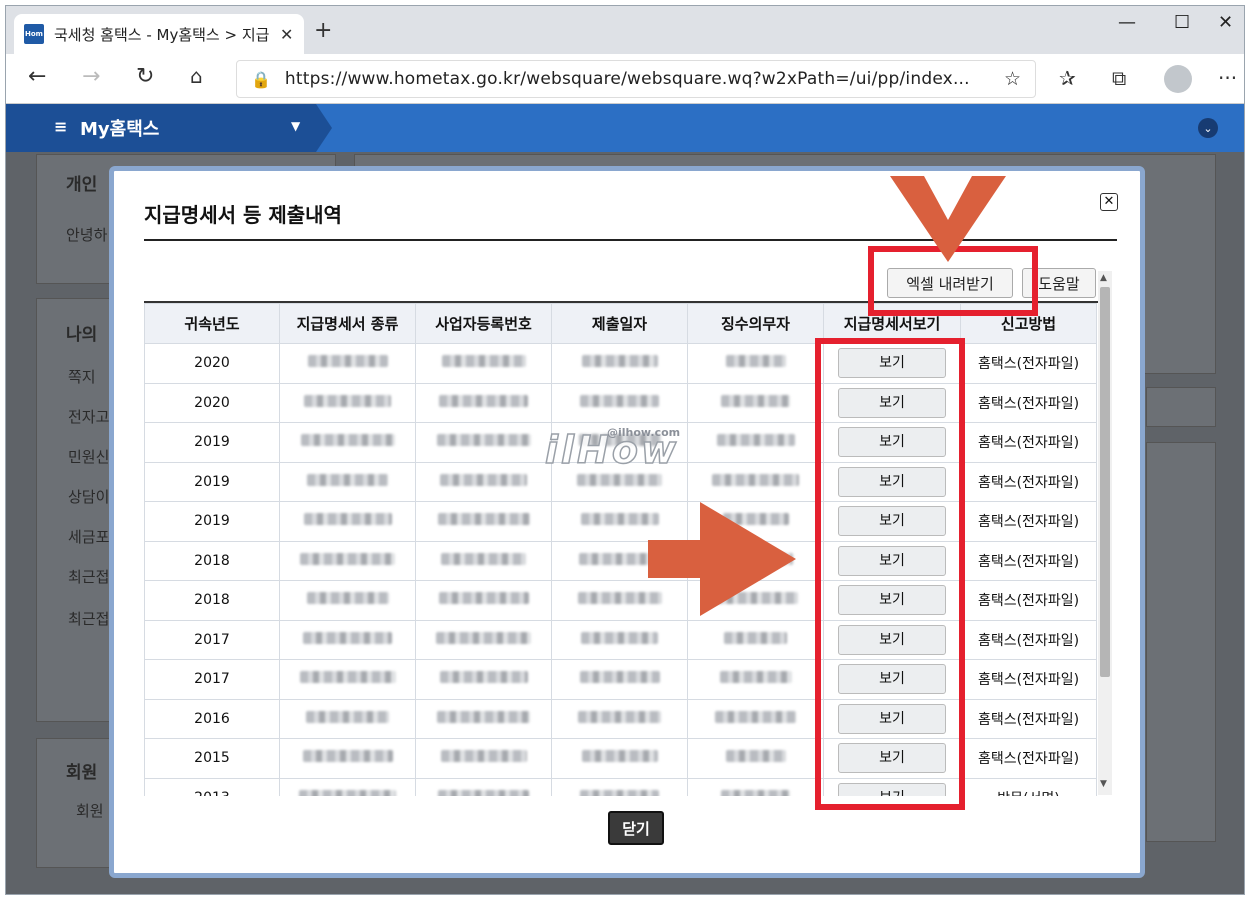  Describe the element at coordinates (212, 793) in the screenshot. I see `year-cell-text: 2013` at that location.